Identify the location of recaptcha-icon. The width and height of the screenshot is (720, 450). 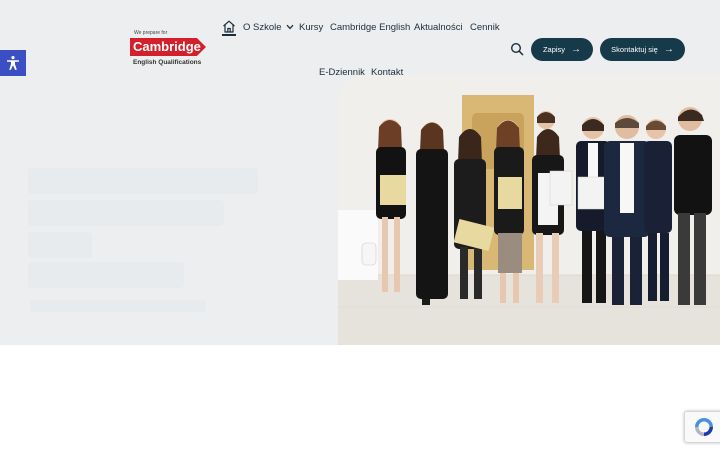
(704, 427).